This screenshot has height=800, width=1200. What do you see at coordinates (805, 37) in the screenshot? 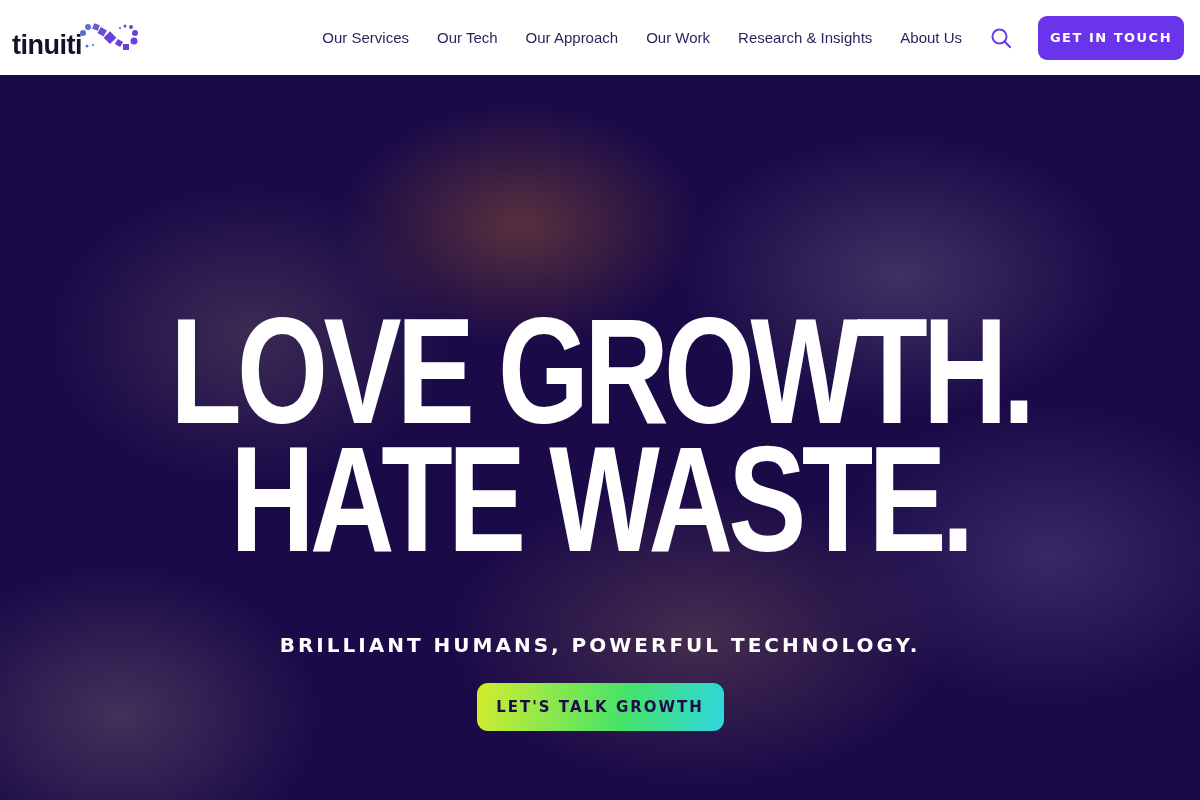
I see `nav-link: Research & Insights` at bounding box center [805, 37].